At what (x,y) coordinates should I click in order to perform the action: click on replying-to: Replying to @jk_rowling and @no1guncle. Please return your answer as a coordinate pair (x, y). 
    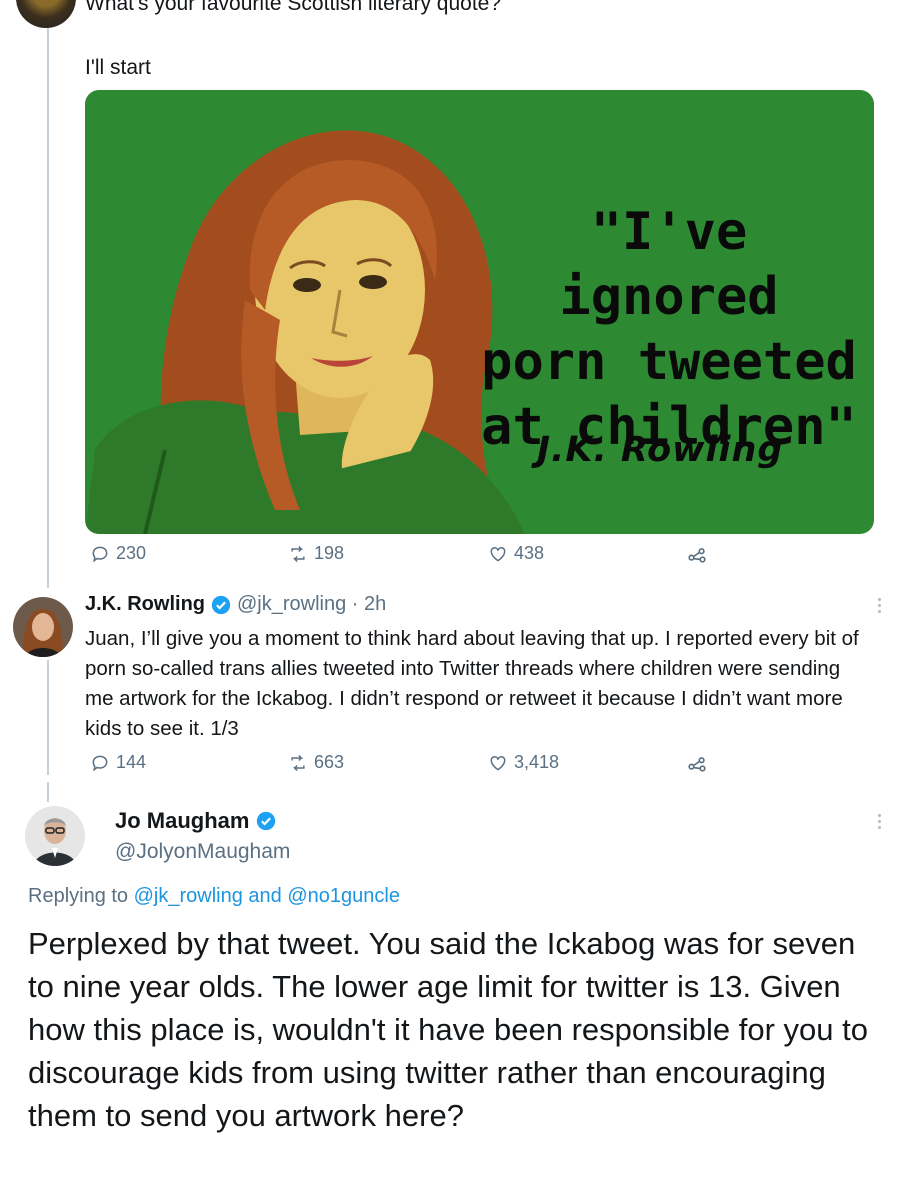
    Looking at the image, I should click on (214, 896).